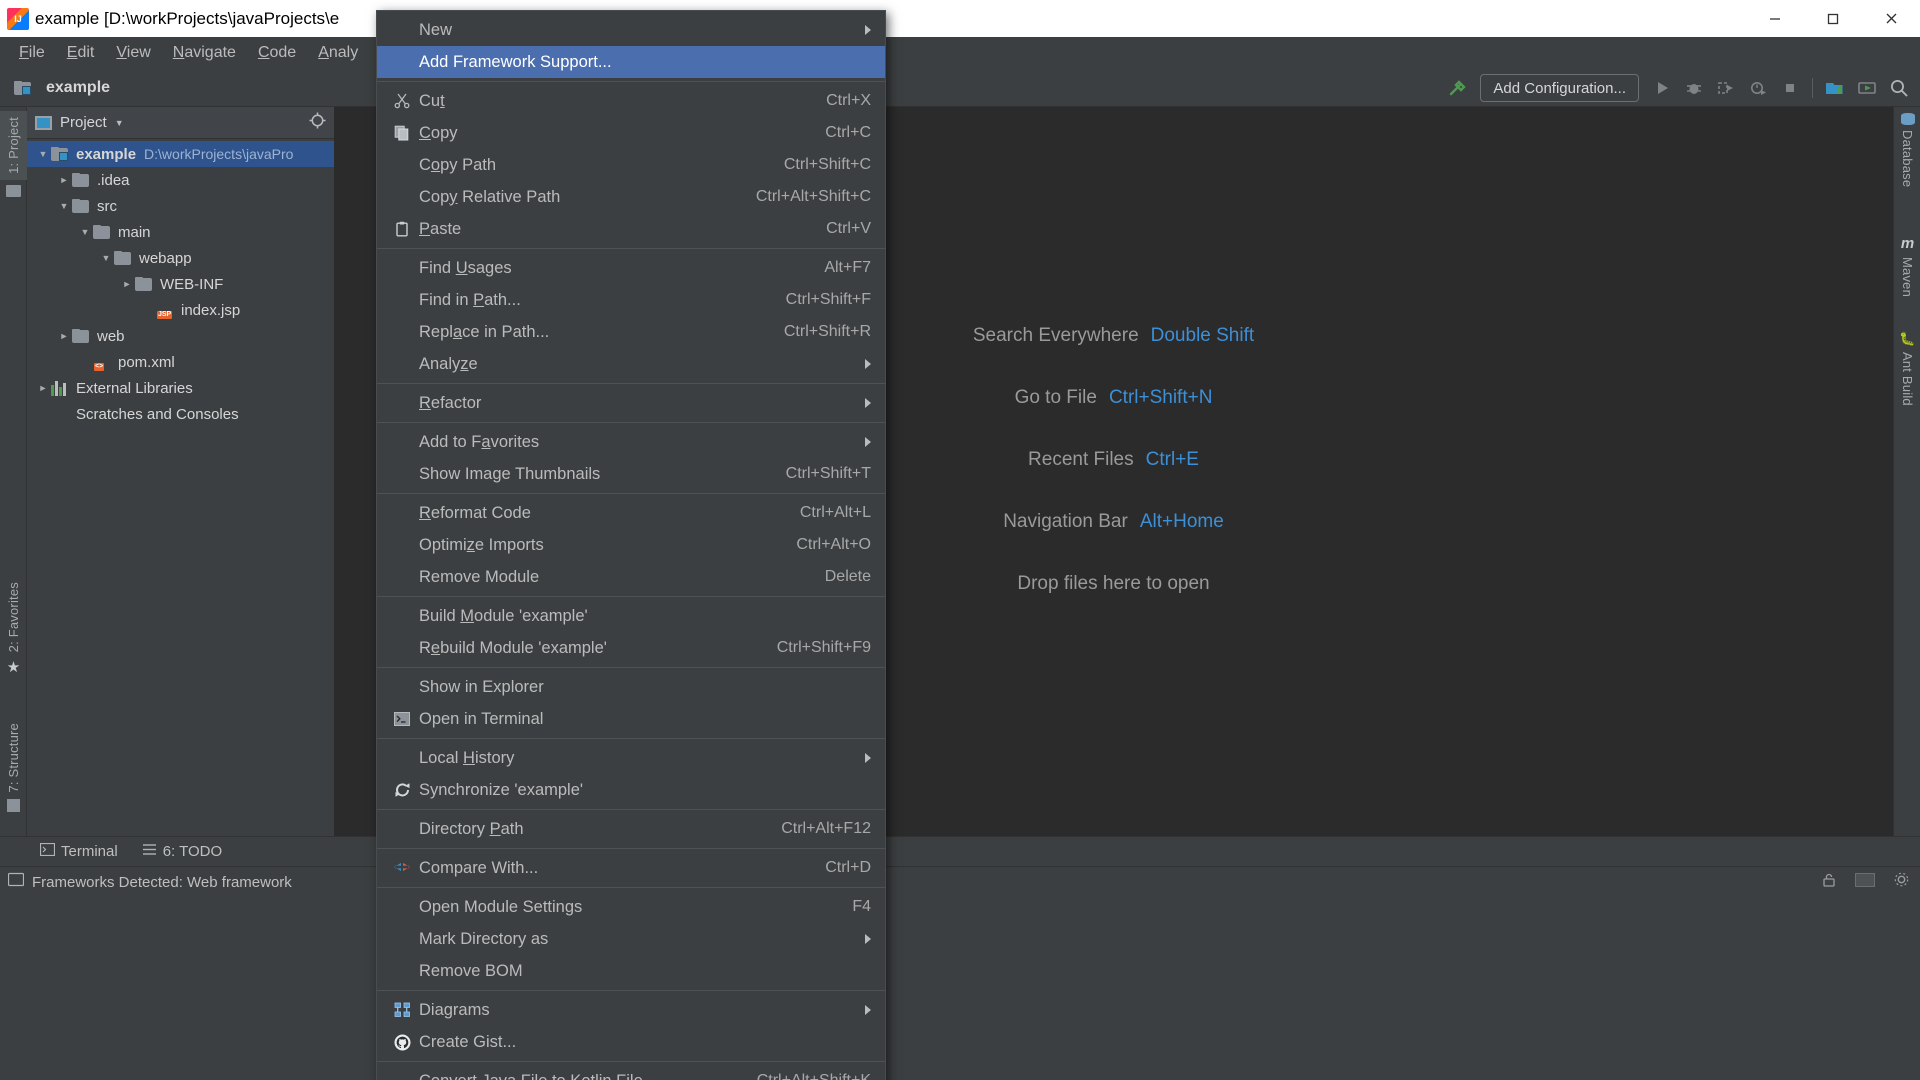  I want to click on tree-row: ▼ src, so click(180, 206).